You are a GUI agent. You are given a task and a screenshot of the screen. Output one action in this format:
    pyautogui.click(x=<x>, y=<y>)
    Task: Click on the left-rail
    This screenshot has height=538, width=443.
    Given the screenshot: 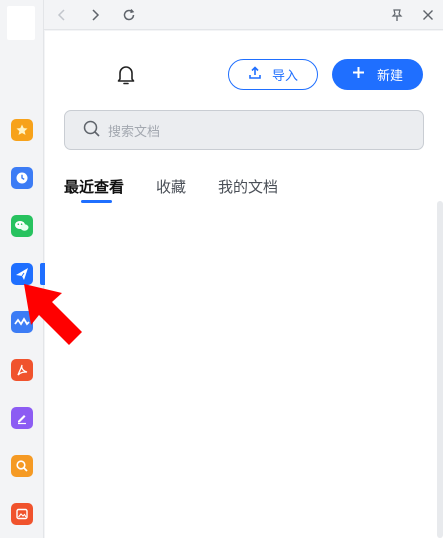 What is the action you would take?
    pyautogui.click(x=22, y=269)
    